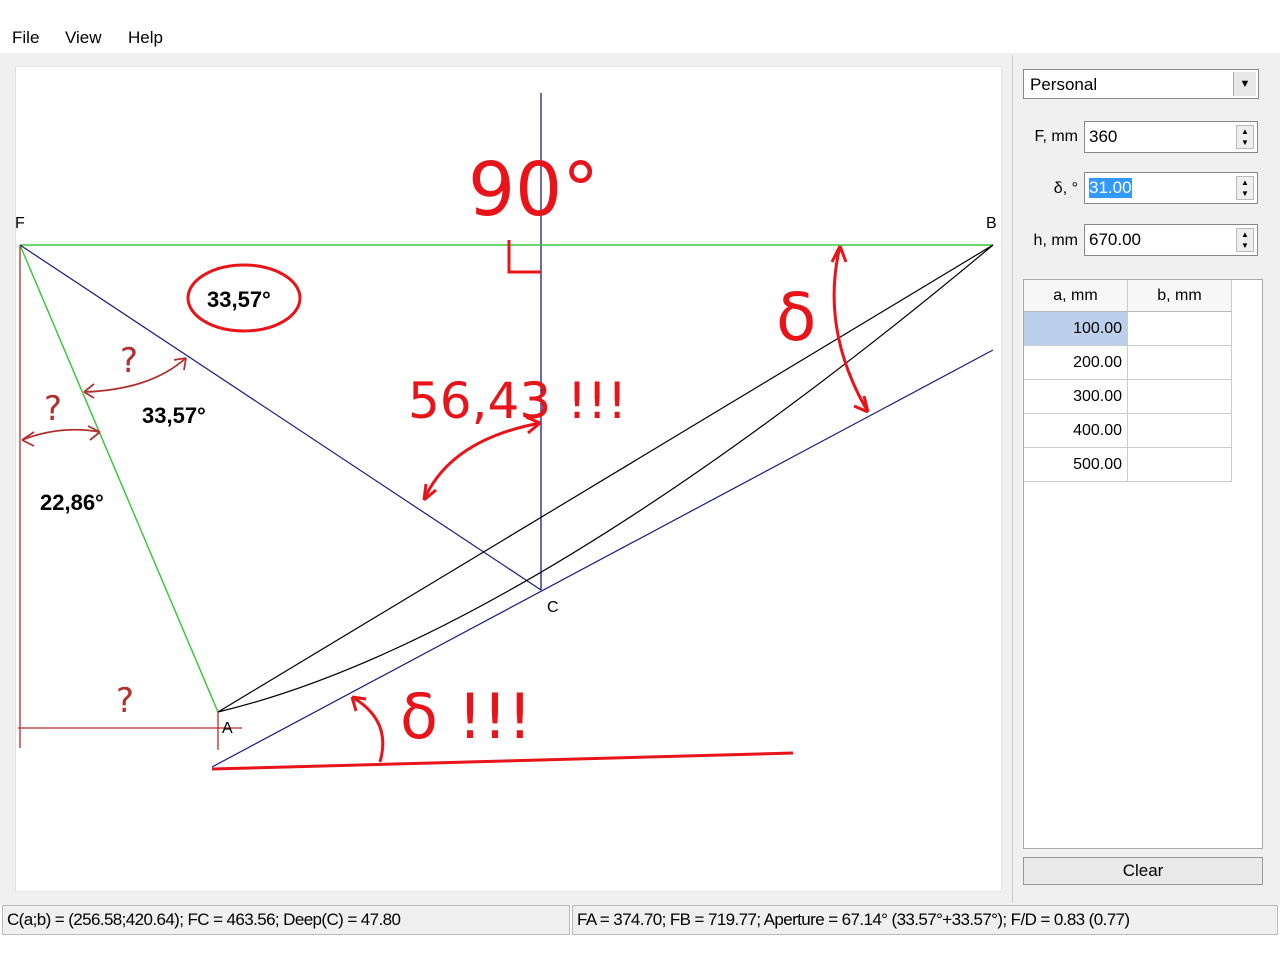 This screenshot has height=960, width=1280. I want to click on cell-a: 200.00, so click(1076, 362).